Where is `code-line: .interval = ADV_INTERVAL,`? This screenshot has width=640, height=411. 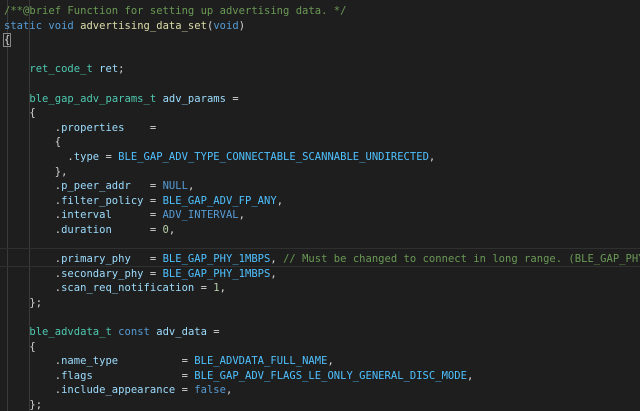 code-line: .interval = ADV_INTERVAL, is located at coordinates (322, 215).